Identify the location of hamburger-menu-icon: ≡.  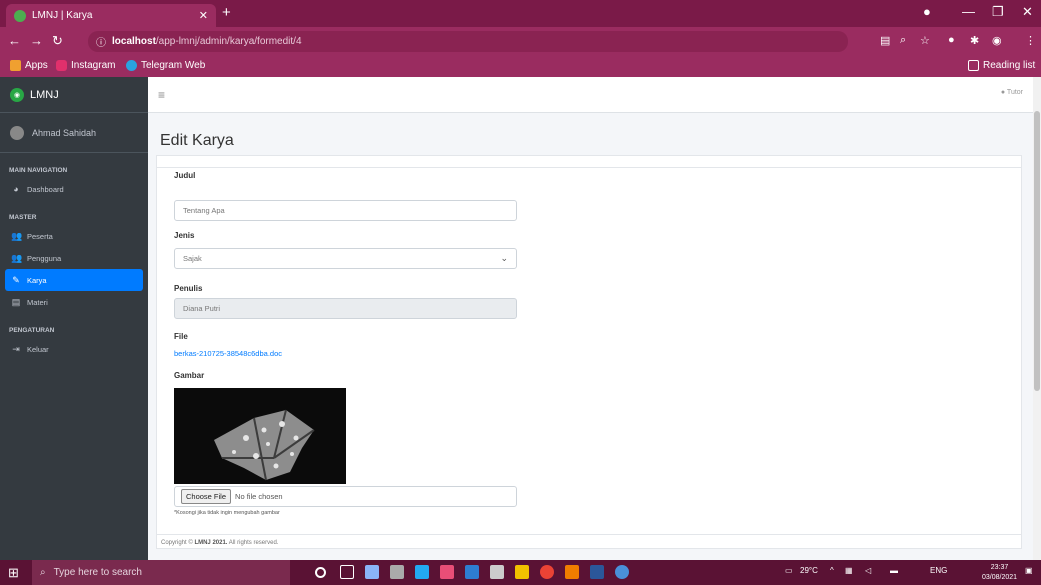
(161, 95).